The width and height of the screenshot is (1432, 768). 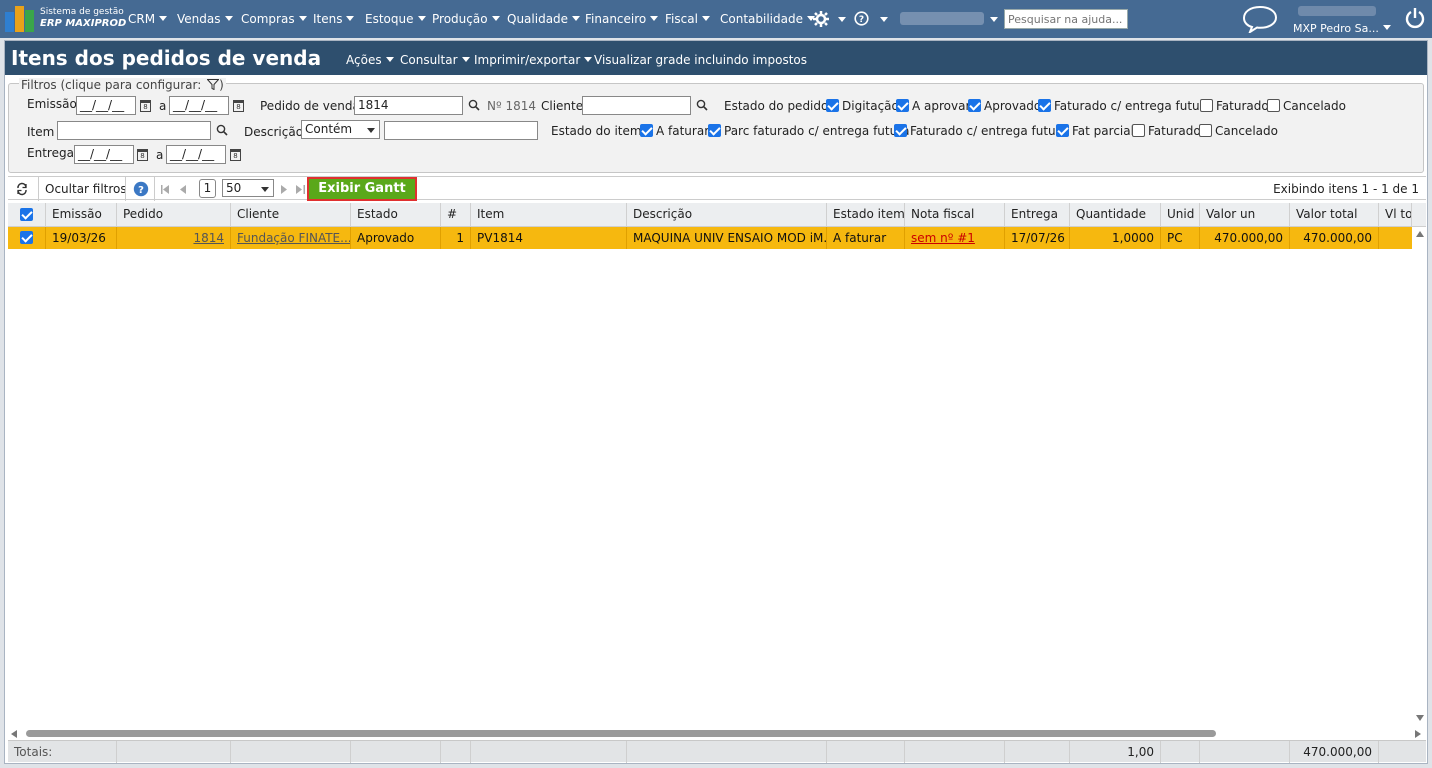 I want to click on col-valor-total: Valor total, so click(x=1334, y=215).